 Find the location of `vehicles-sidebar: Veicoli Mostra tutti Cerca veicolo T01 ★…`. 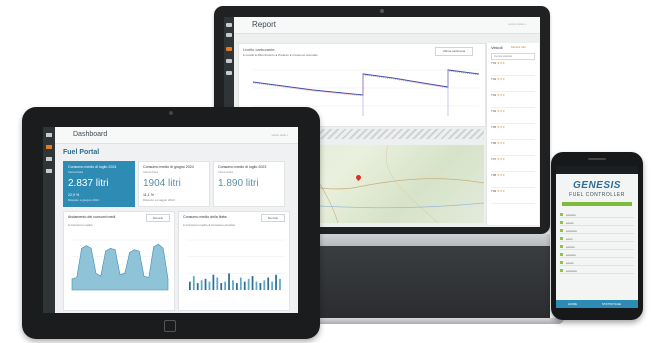

vehicles-sidebar: Veicoli Mostra tutti Cerca veicolo T01 ★… is located at coordinates (512, 134).